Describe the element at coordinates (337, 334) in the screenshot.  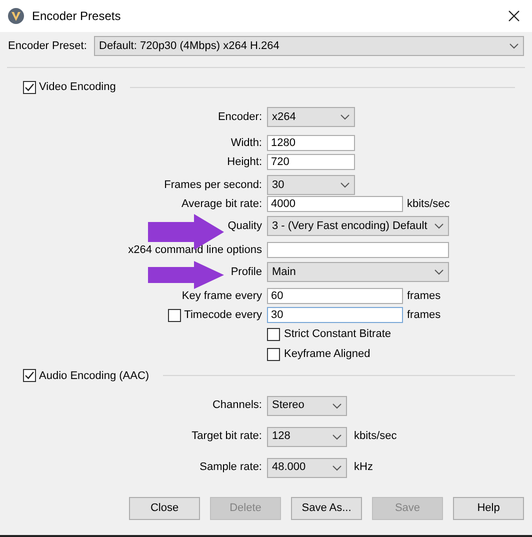
I see `checkbox-label: Strict Constant Bitrate` at that location.